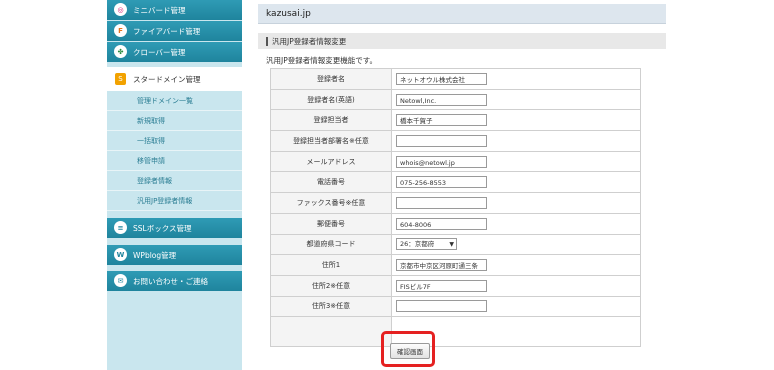 This screenshot has width=774, height=370. I want to click on prefecture-select: 26：京都府 ▼, so click(426, 244).